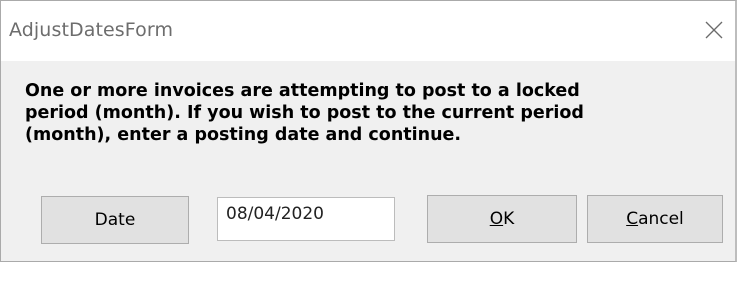  What do you see at coordinates (91, 30) in the screenshot?
I see `window-title: AdjustDatesForm` at bounding box center [91, 30].